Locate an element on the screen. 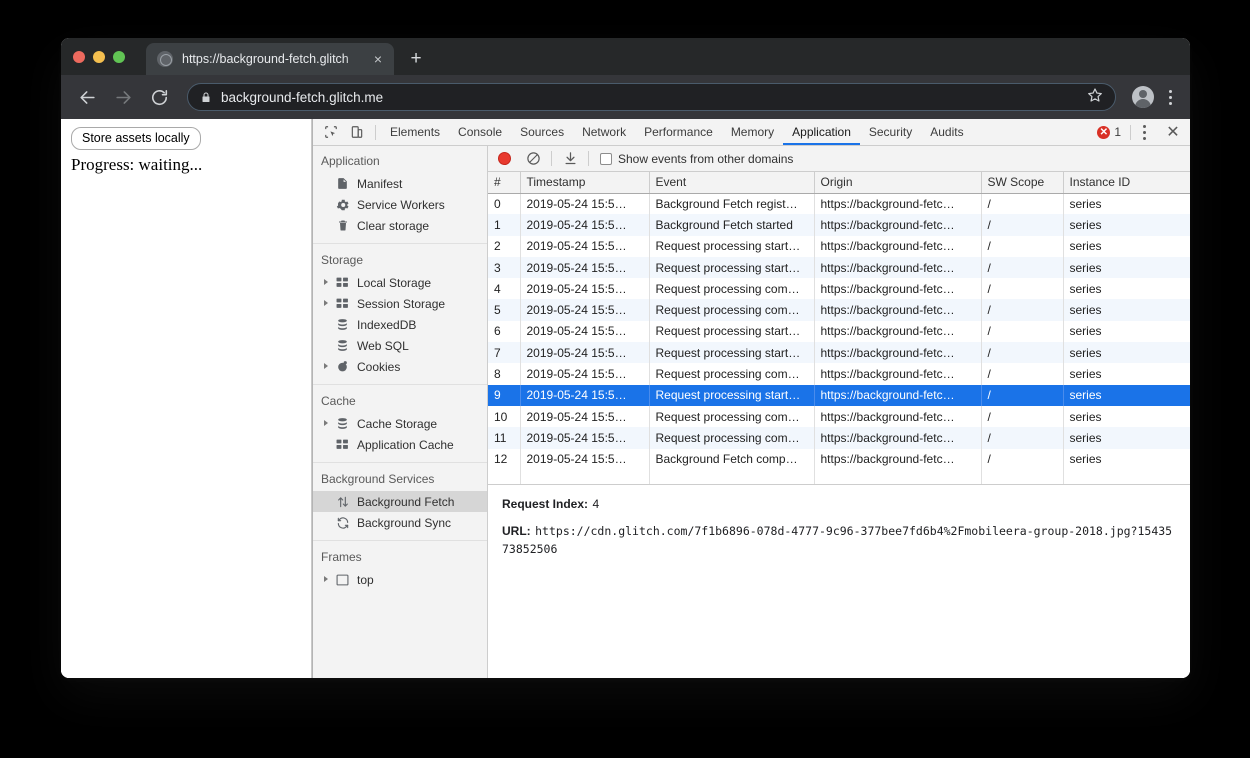 This screenshot has height=758, width=1250. cookie-icon is located at coordinates (342, 366).